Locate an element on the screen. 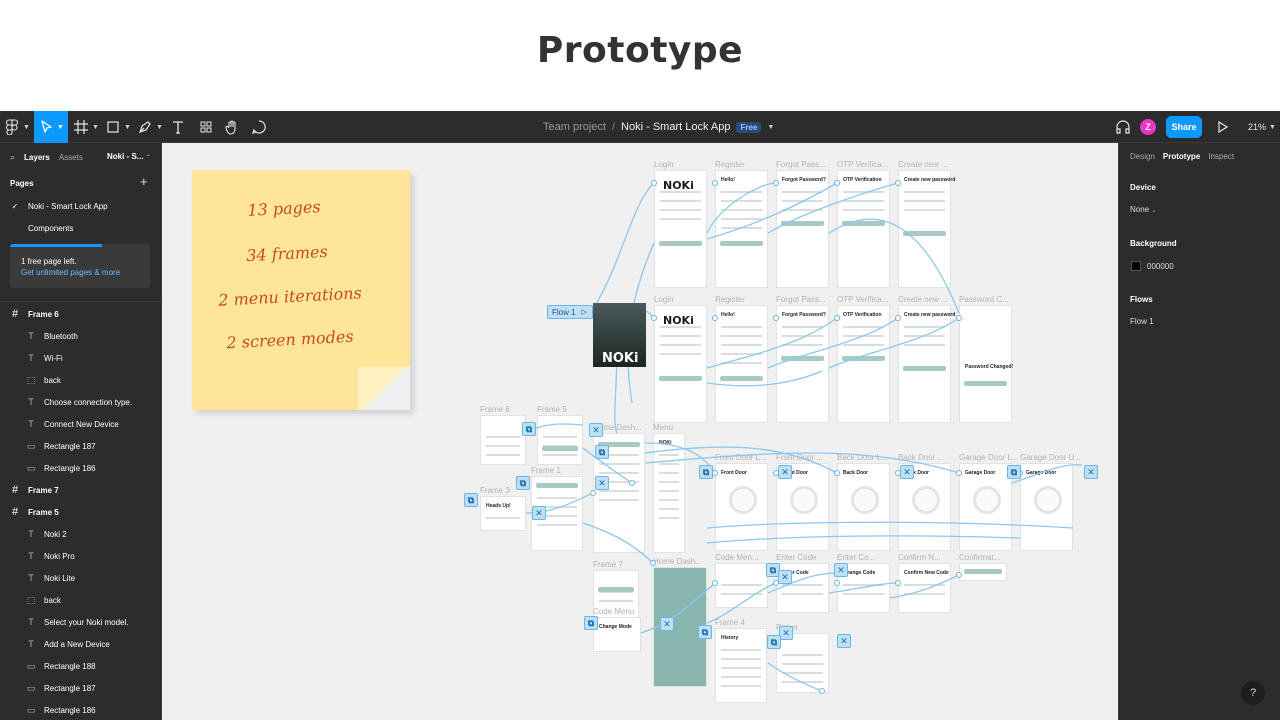 The height and width of the screenshot is (720, 1280). flow-item: Flow 1 is located at coordinates (1142, 321).